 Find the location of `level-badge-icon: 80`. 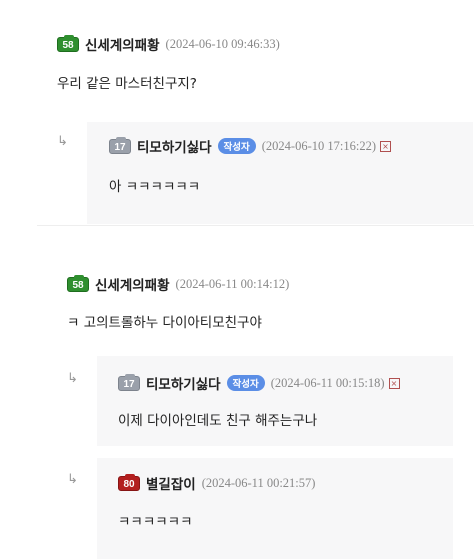

level-badge-icon: 80 is located at coordinates (129, 482).